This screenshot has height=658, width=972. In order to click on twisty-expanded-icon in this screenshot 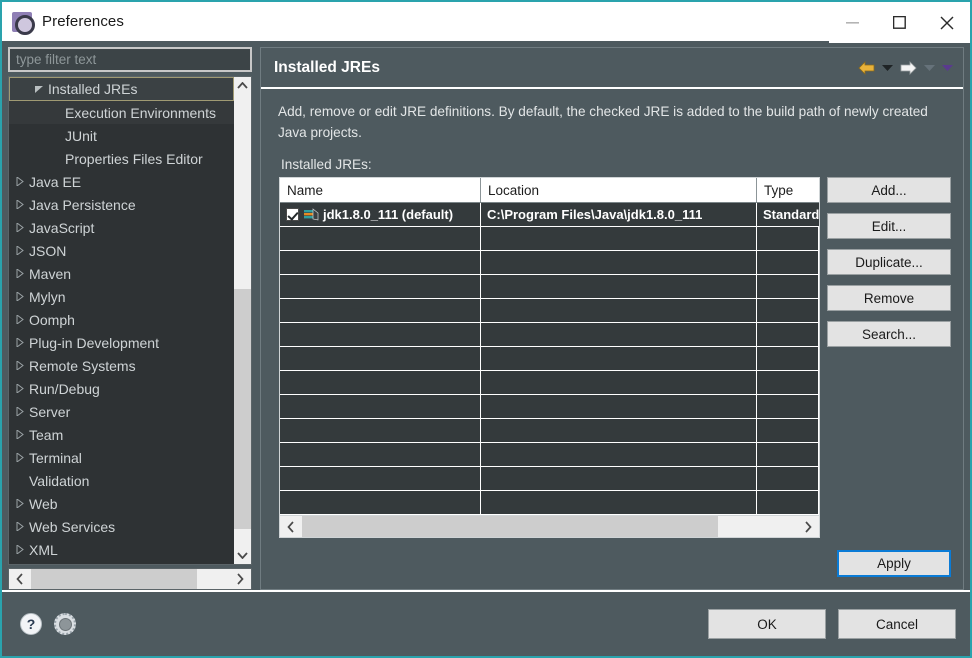, I will do `click(39, 89)`.